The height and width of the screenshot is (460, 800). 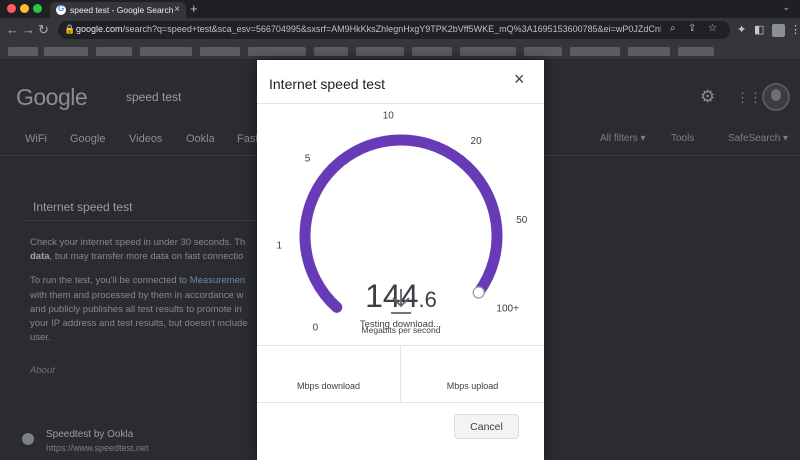 What do you see at coordinates (328, 386) in the screenshot?
I see `download-result-label: Mbps download` at bounding box center [328, 386].